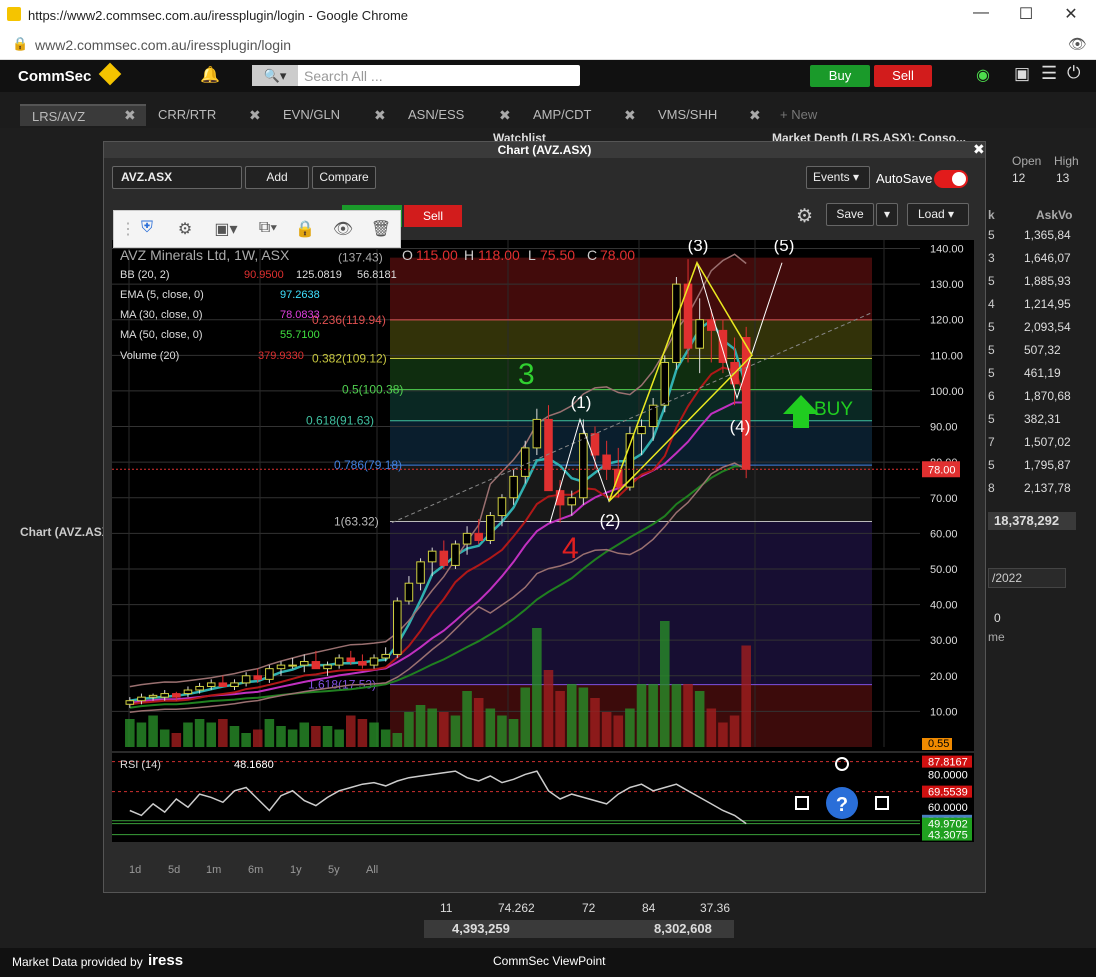 The width and height of the screenshot is (1096, 977). What do you see at coordinates (740, 426) in the screenshot?
I see `wave-4-point-label: (4)` at bounding box center [740, 426].